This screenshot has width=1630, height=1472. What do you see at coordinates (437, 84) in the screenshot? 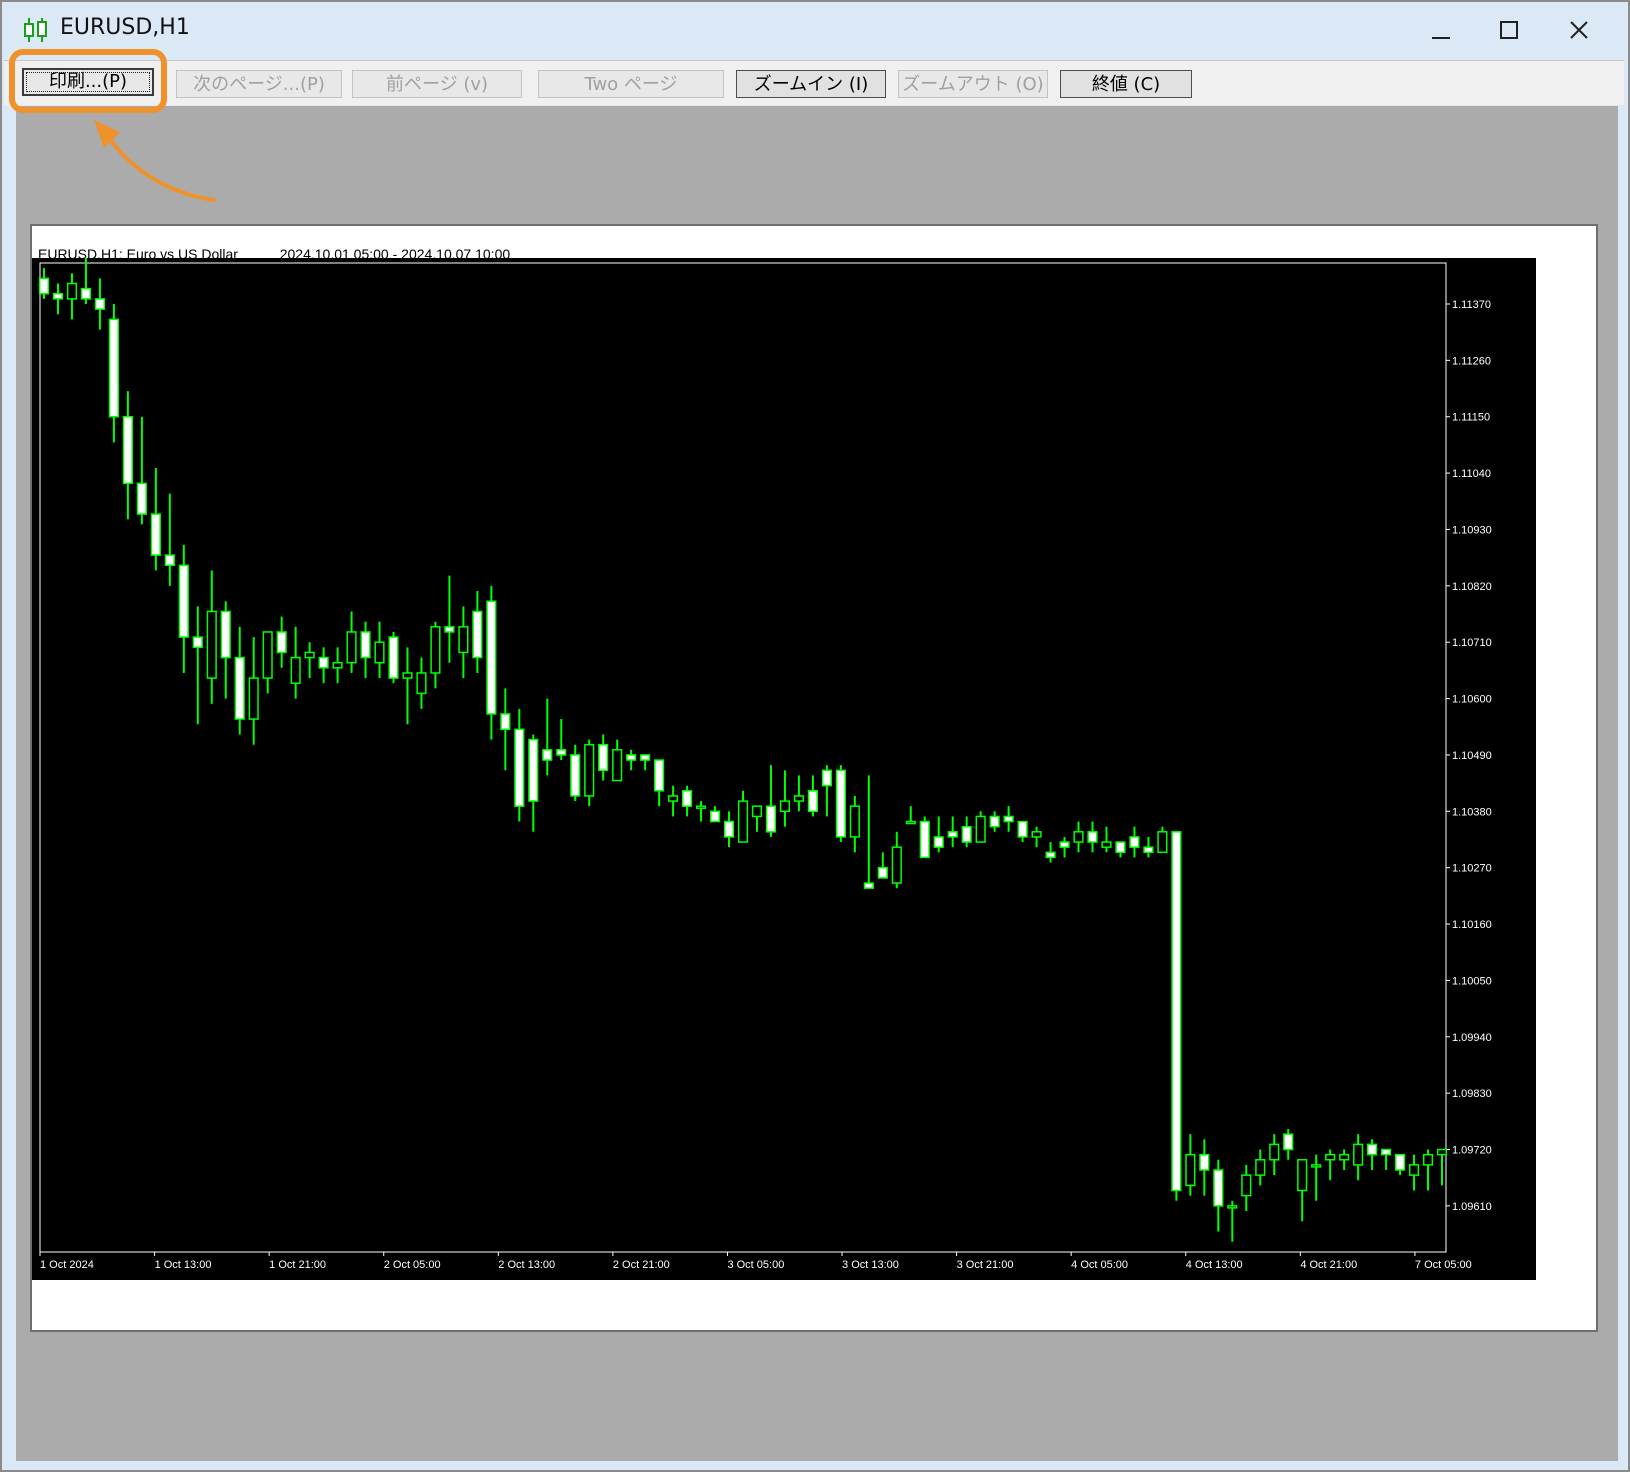
I see `previous-page-button: 前ページ (v)` at bounding box center [437, 84].